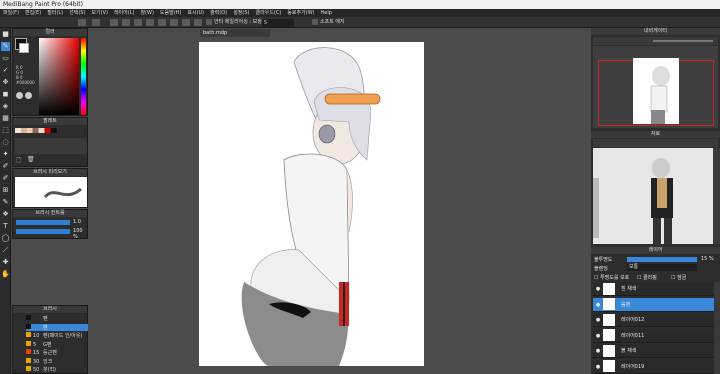 This screenshot has height=374, width=720. Describe the element at coordinates (5, 202) in the screenshot. I see `paint-tool-icon: ✎` at that location.